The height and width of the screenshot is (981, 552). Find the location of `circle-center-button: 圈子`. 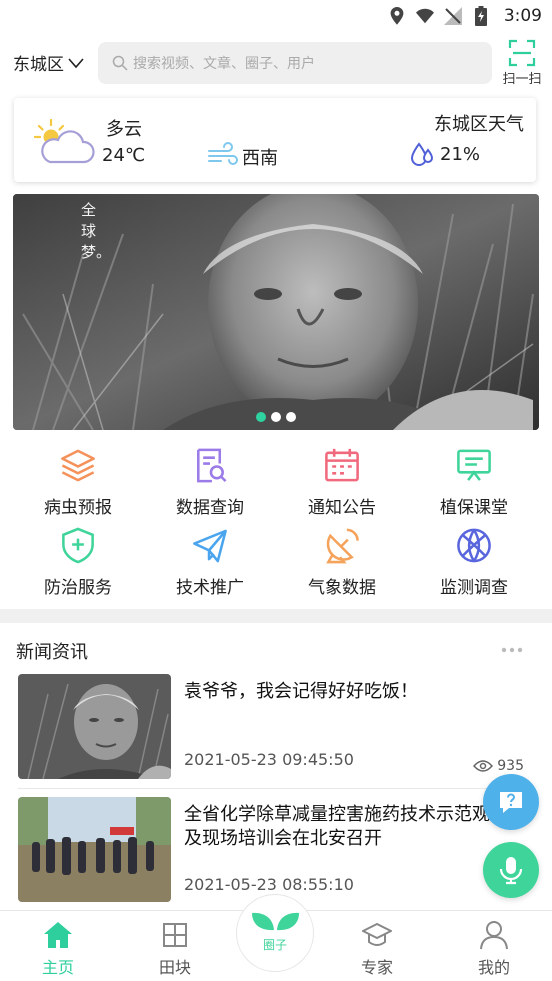

circle-center-button: 圈子 is located at coordinates (275, 933).